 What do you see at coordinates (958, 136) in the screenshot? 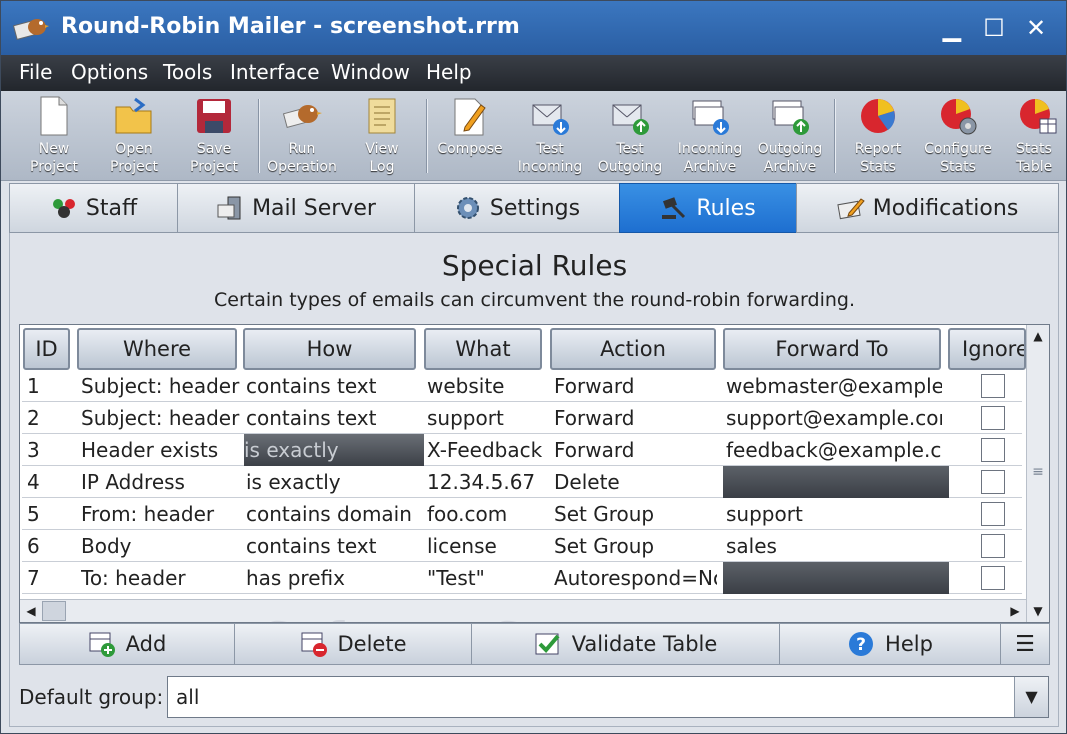
I see `configure-stats-button: Configure Stats` at bounding box center [958, 136].